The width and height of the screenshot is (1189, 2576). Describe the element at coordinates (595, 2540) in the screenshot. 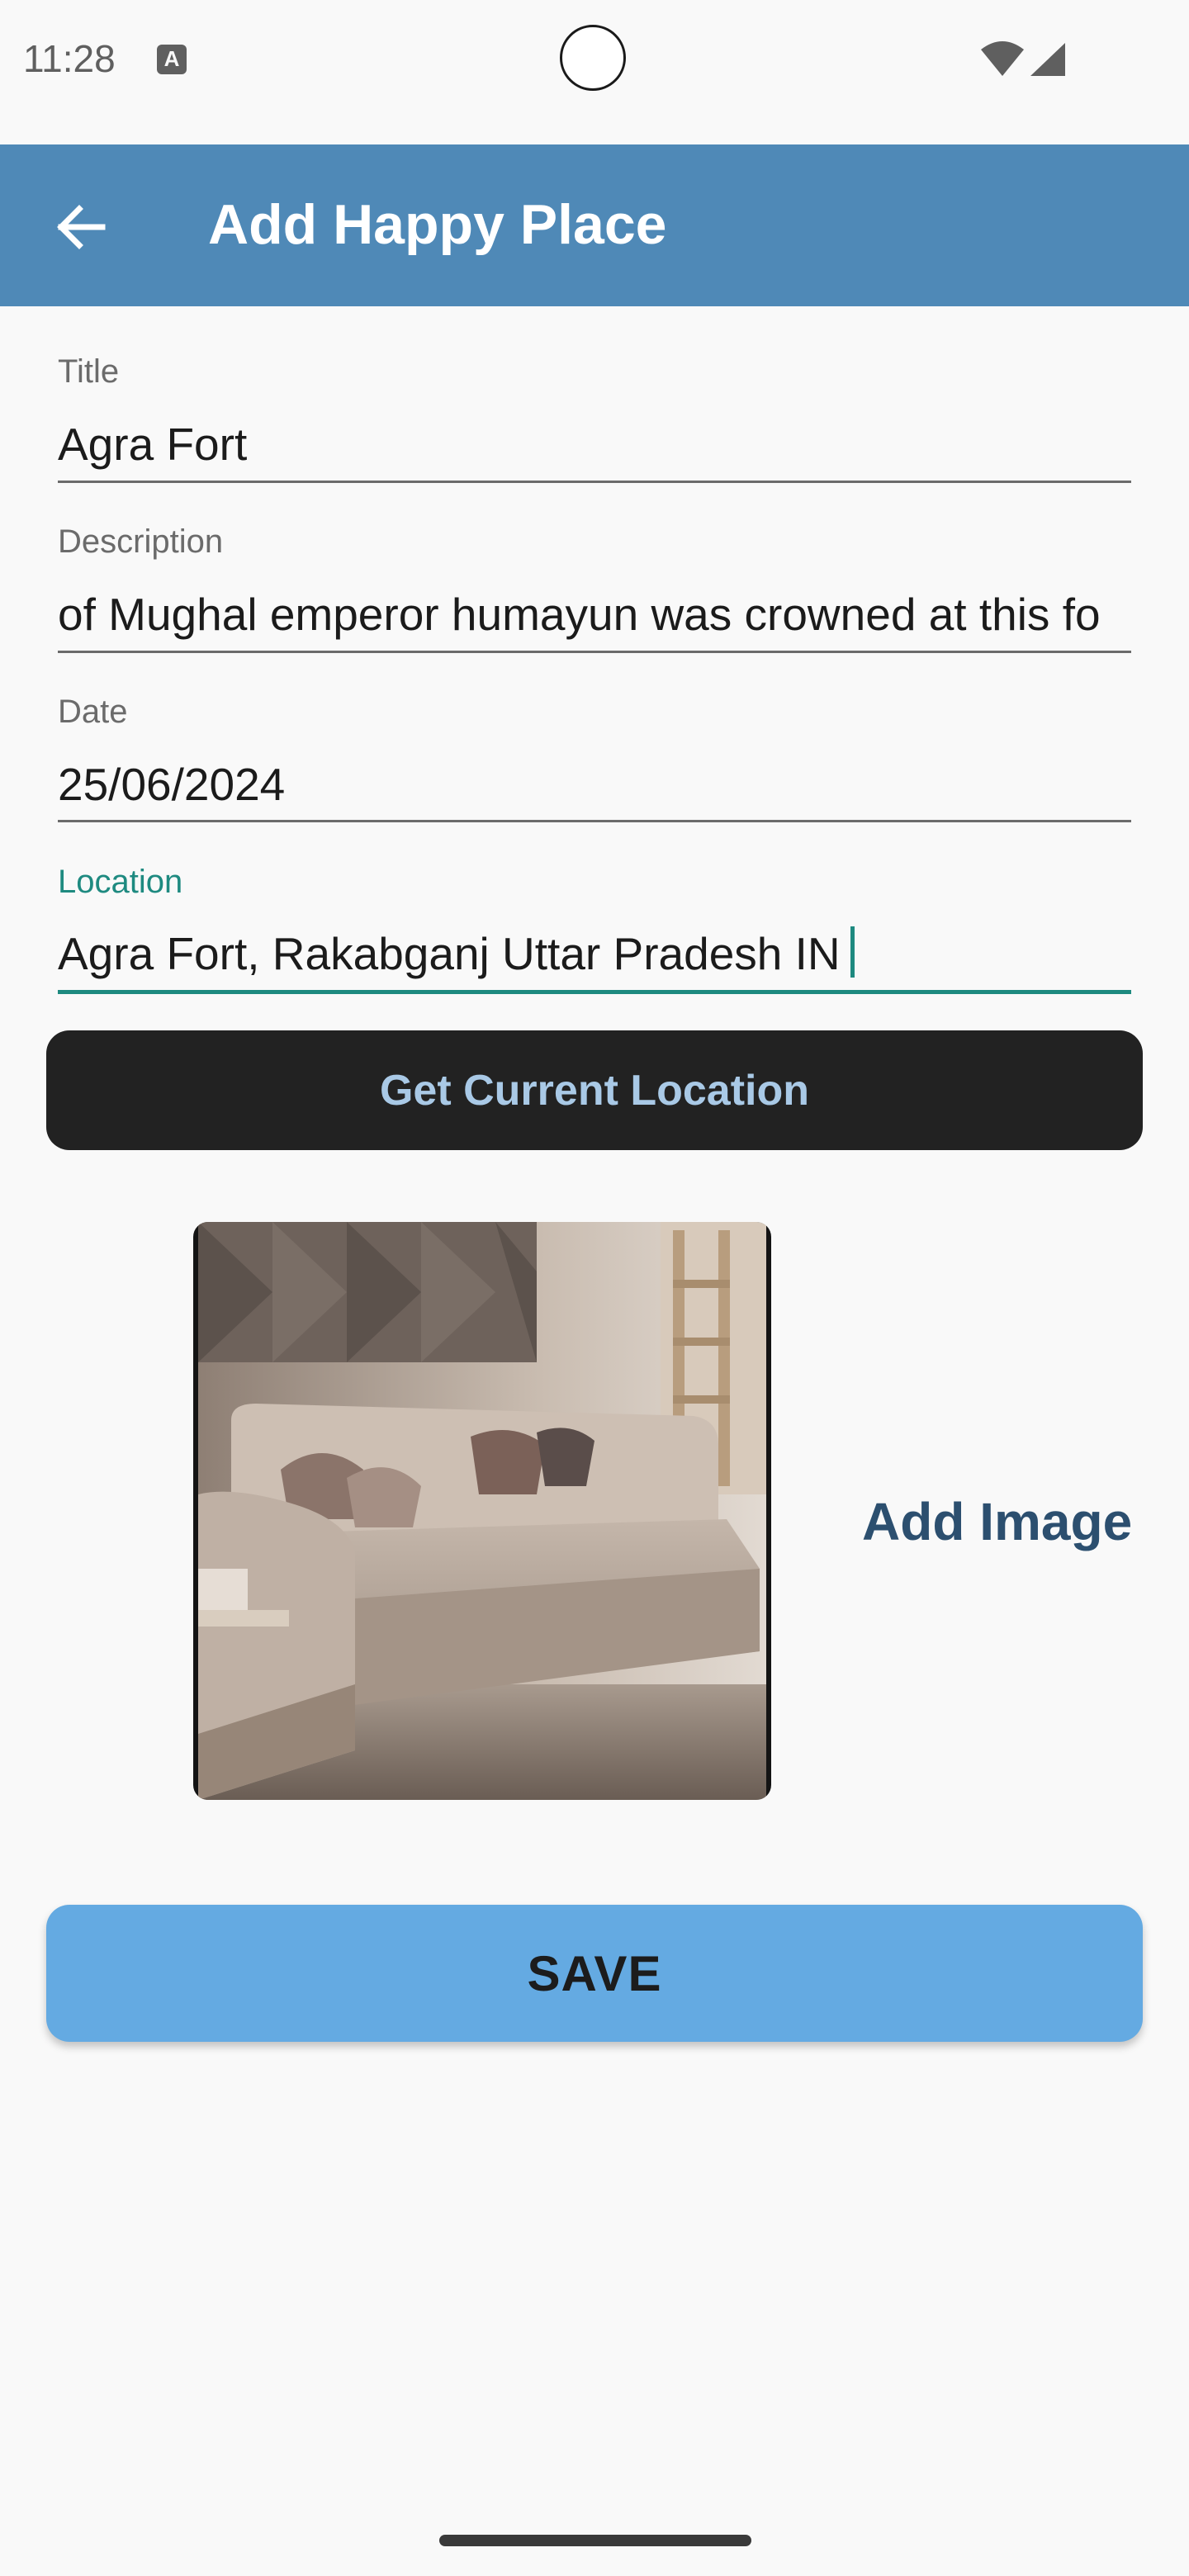

I see `home-indicator` at that location.